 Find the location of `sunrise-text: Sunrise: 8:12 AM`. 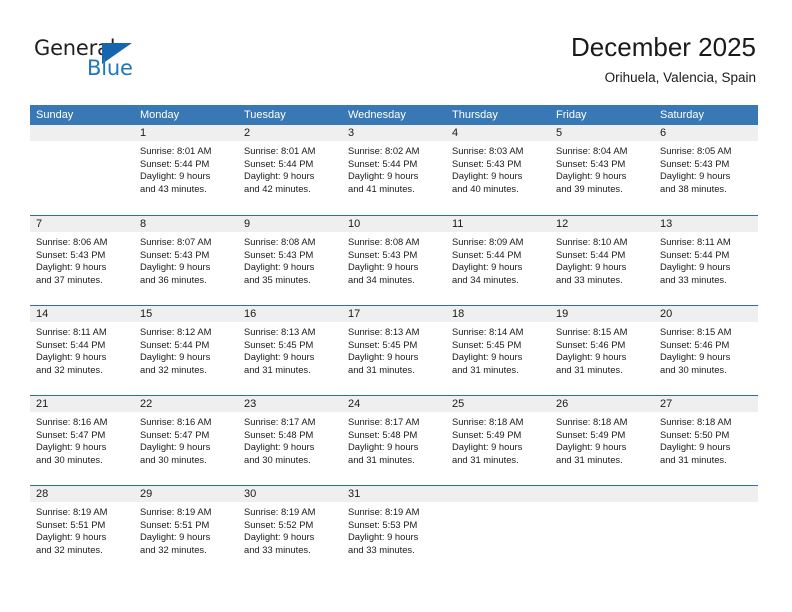

sunrise-text: Sunrise: 8:12 AM is located at coordinates (176, 331).